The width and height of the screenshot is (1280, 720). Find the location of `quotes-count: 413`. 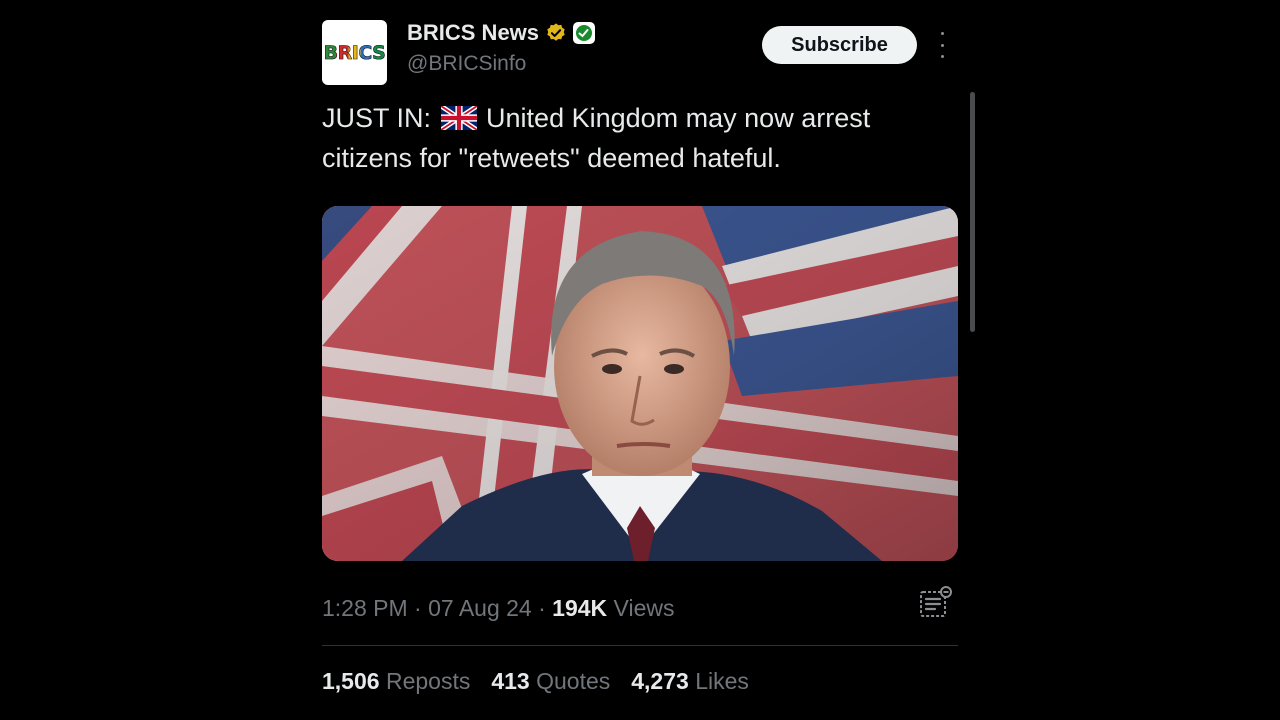

quotes-count: 413 is located at coordinates (510, 681).